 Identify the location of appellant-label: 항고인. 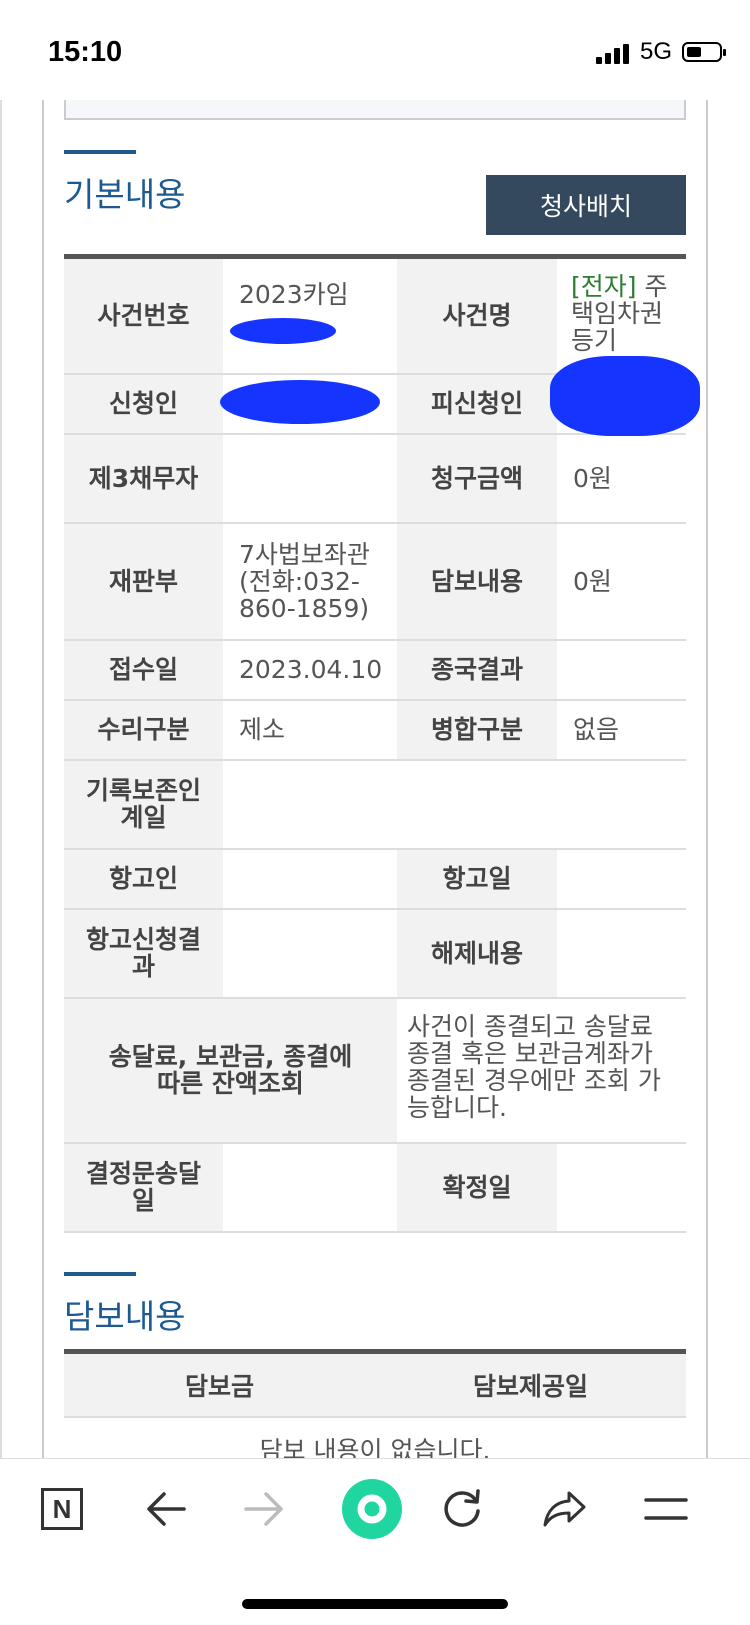
(143, 879).